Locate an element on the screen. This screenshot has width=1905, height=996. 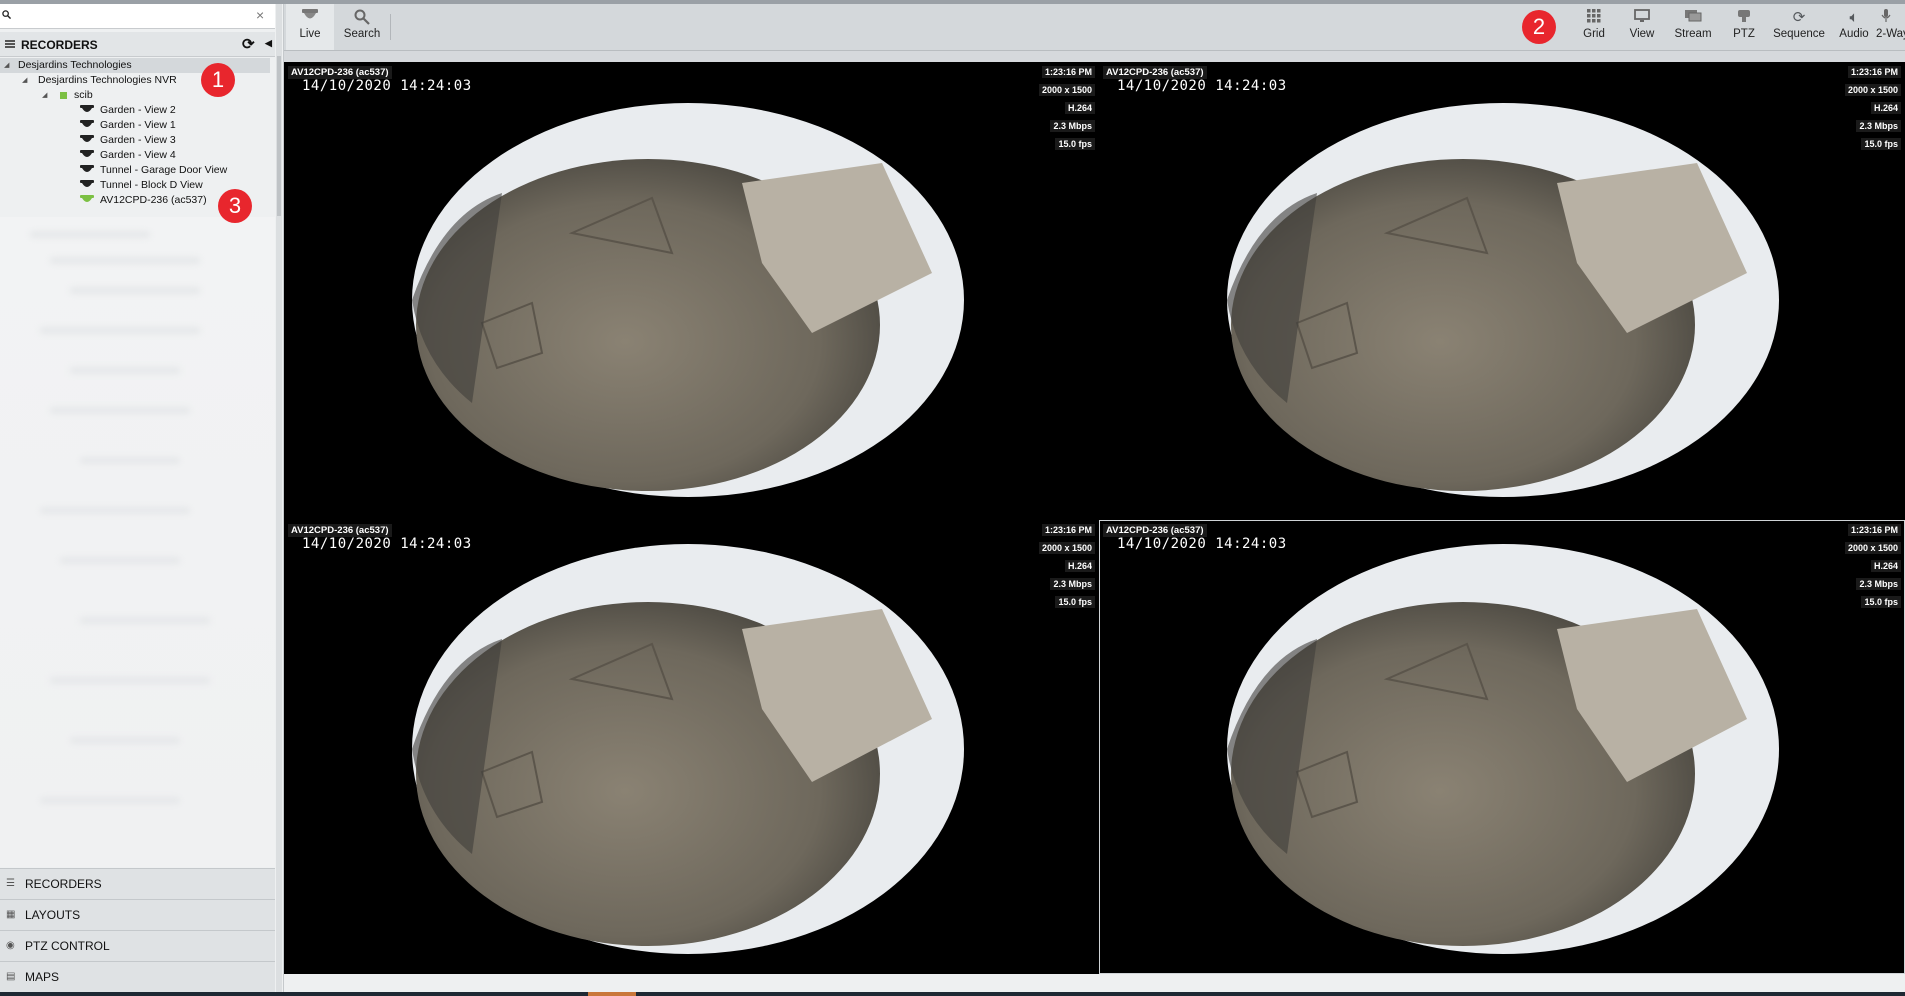
audio-button: 🔈︎ Audio is located at coordinates (1854, 27).